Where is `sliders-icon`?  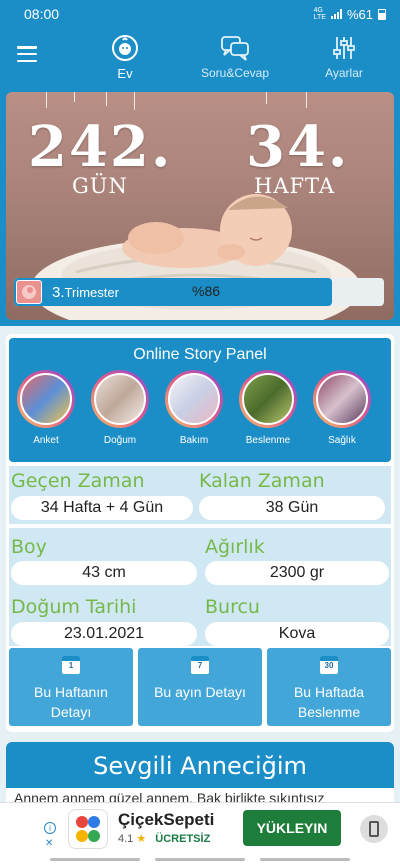
sliders-icon is located at coordinates (344, 48).